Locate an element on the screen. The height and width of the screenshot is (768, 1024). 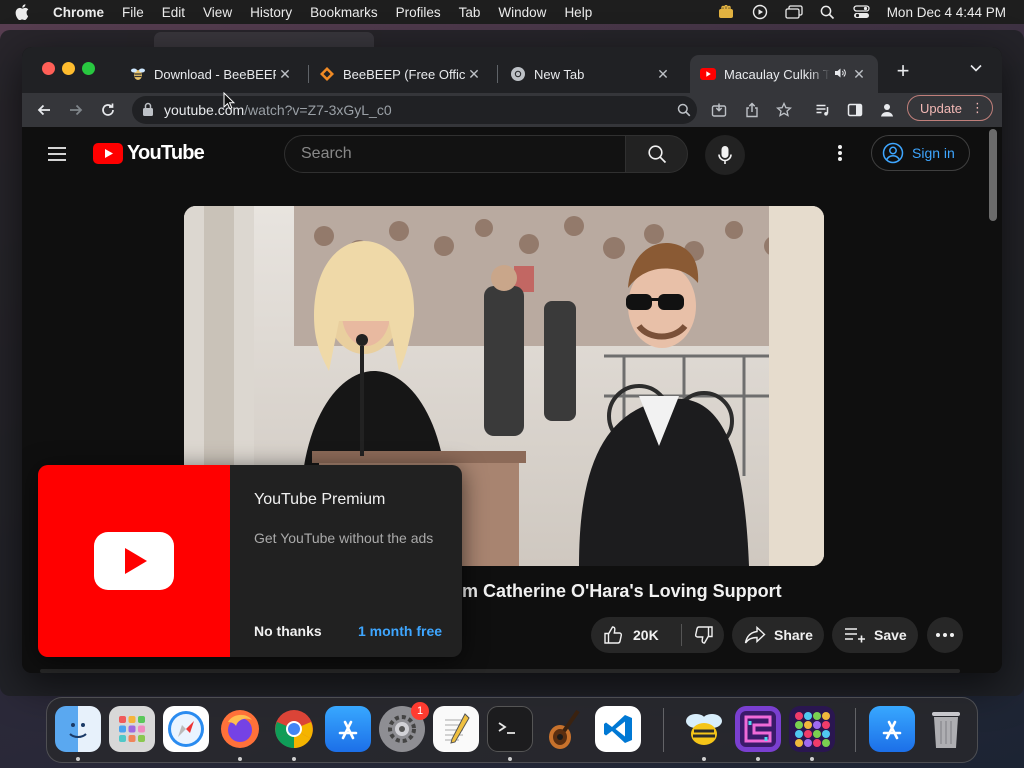
omnibox-search-icon is located at coordinates (684, 112).